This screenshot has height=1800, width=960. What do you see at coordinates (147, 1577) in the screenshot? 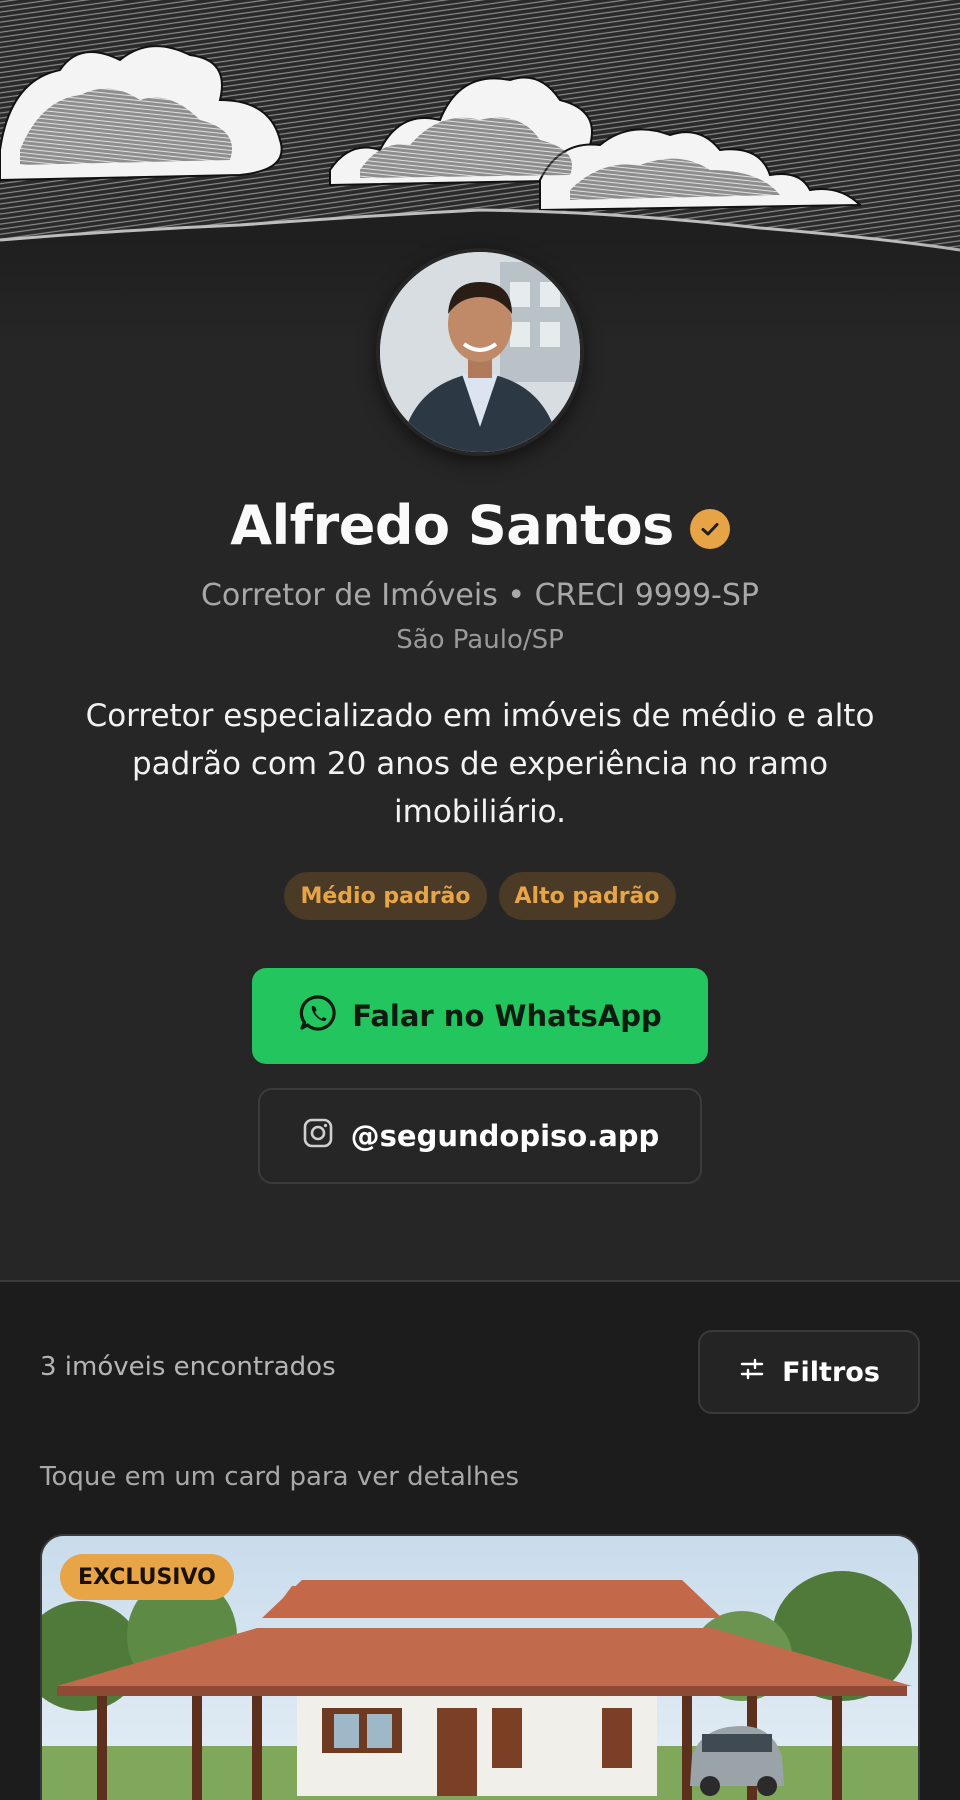
I see `exclusive-badge: EXCLUSIVO` at bounding box center [147, 1577].